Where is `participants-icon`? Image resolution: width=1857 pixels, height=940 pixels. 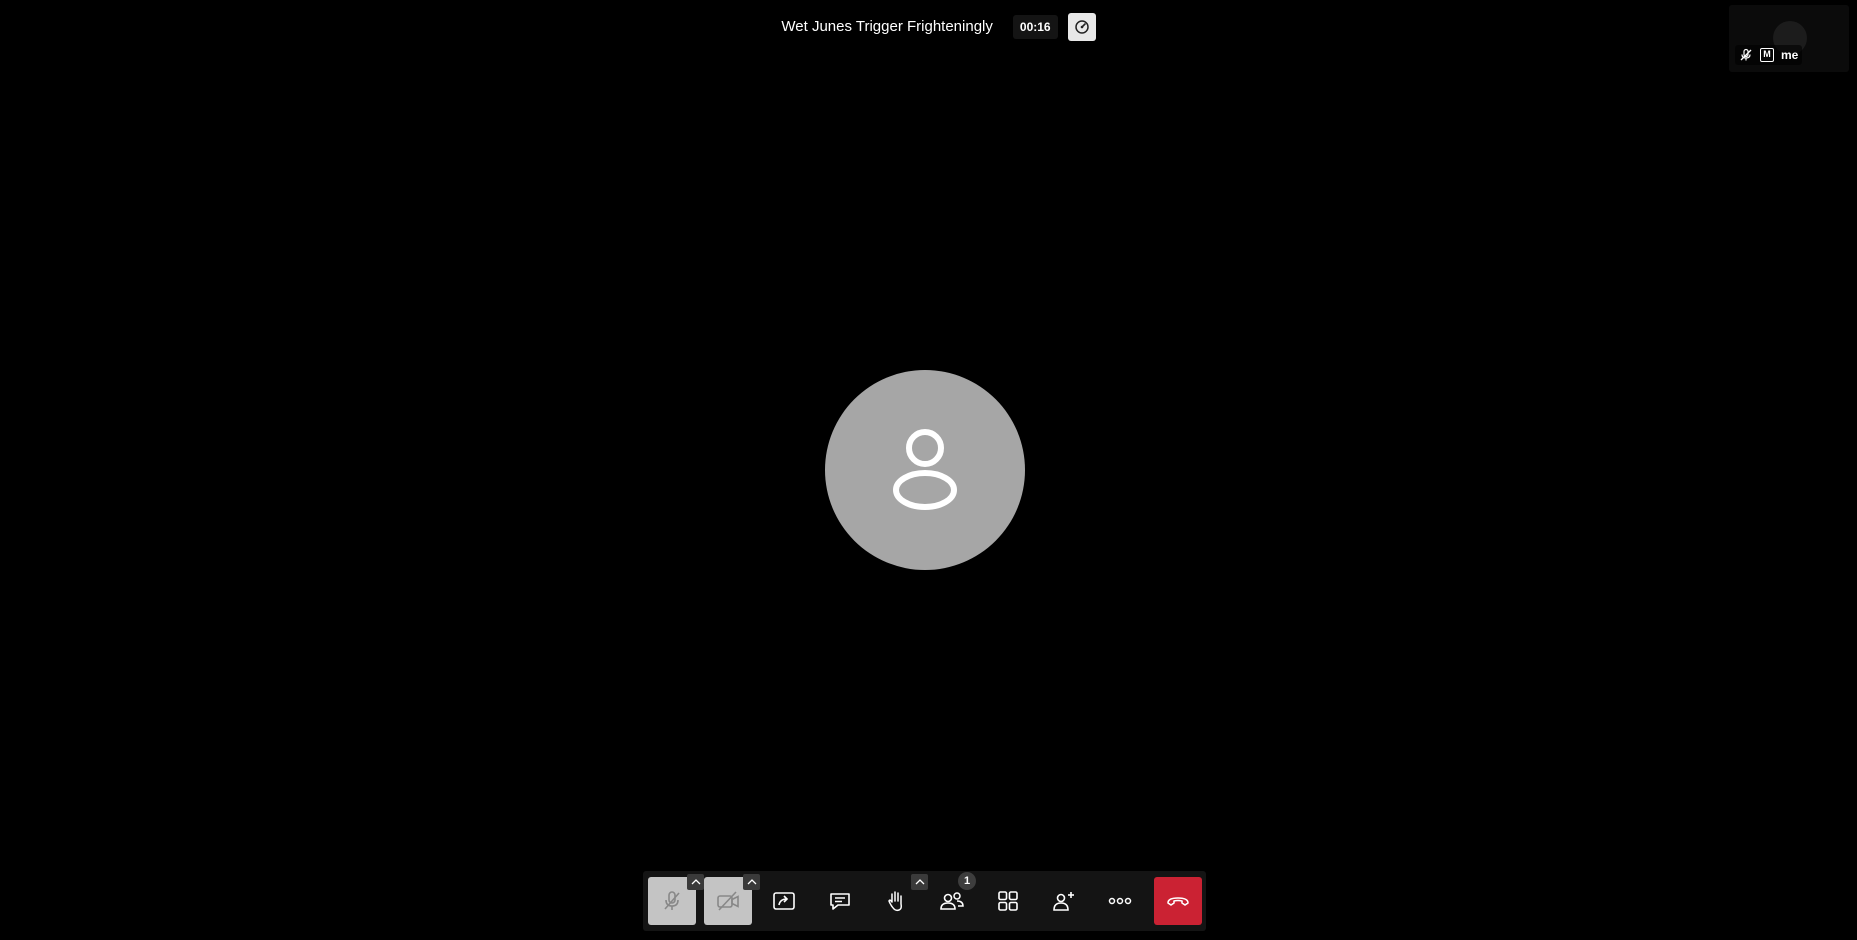 participants-icon is located at coordinates (952, 901).